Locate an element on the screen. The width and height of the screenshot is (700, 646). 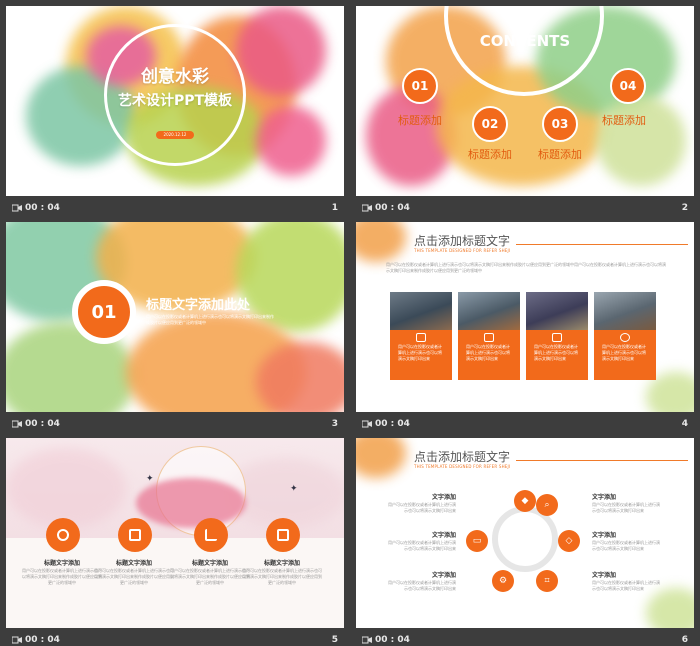
slide-2-footer: 00 : 04 2 is located at coordinates (525, 208).